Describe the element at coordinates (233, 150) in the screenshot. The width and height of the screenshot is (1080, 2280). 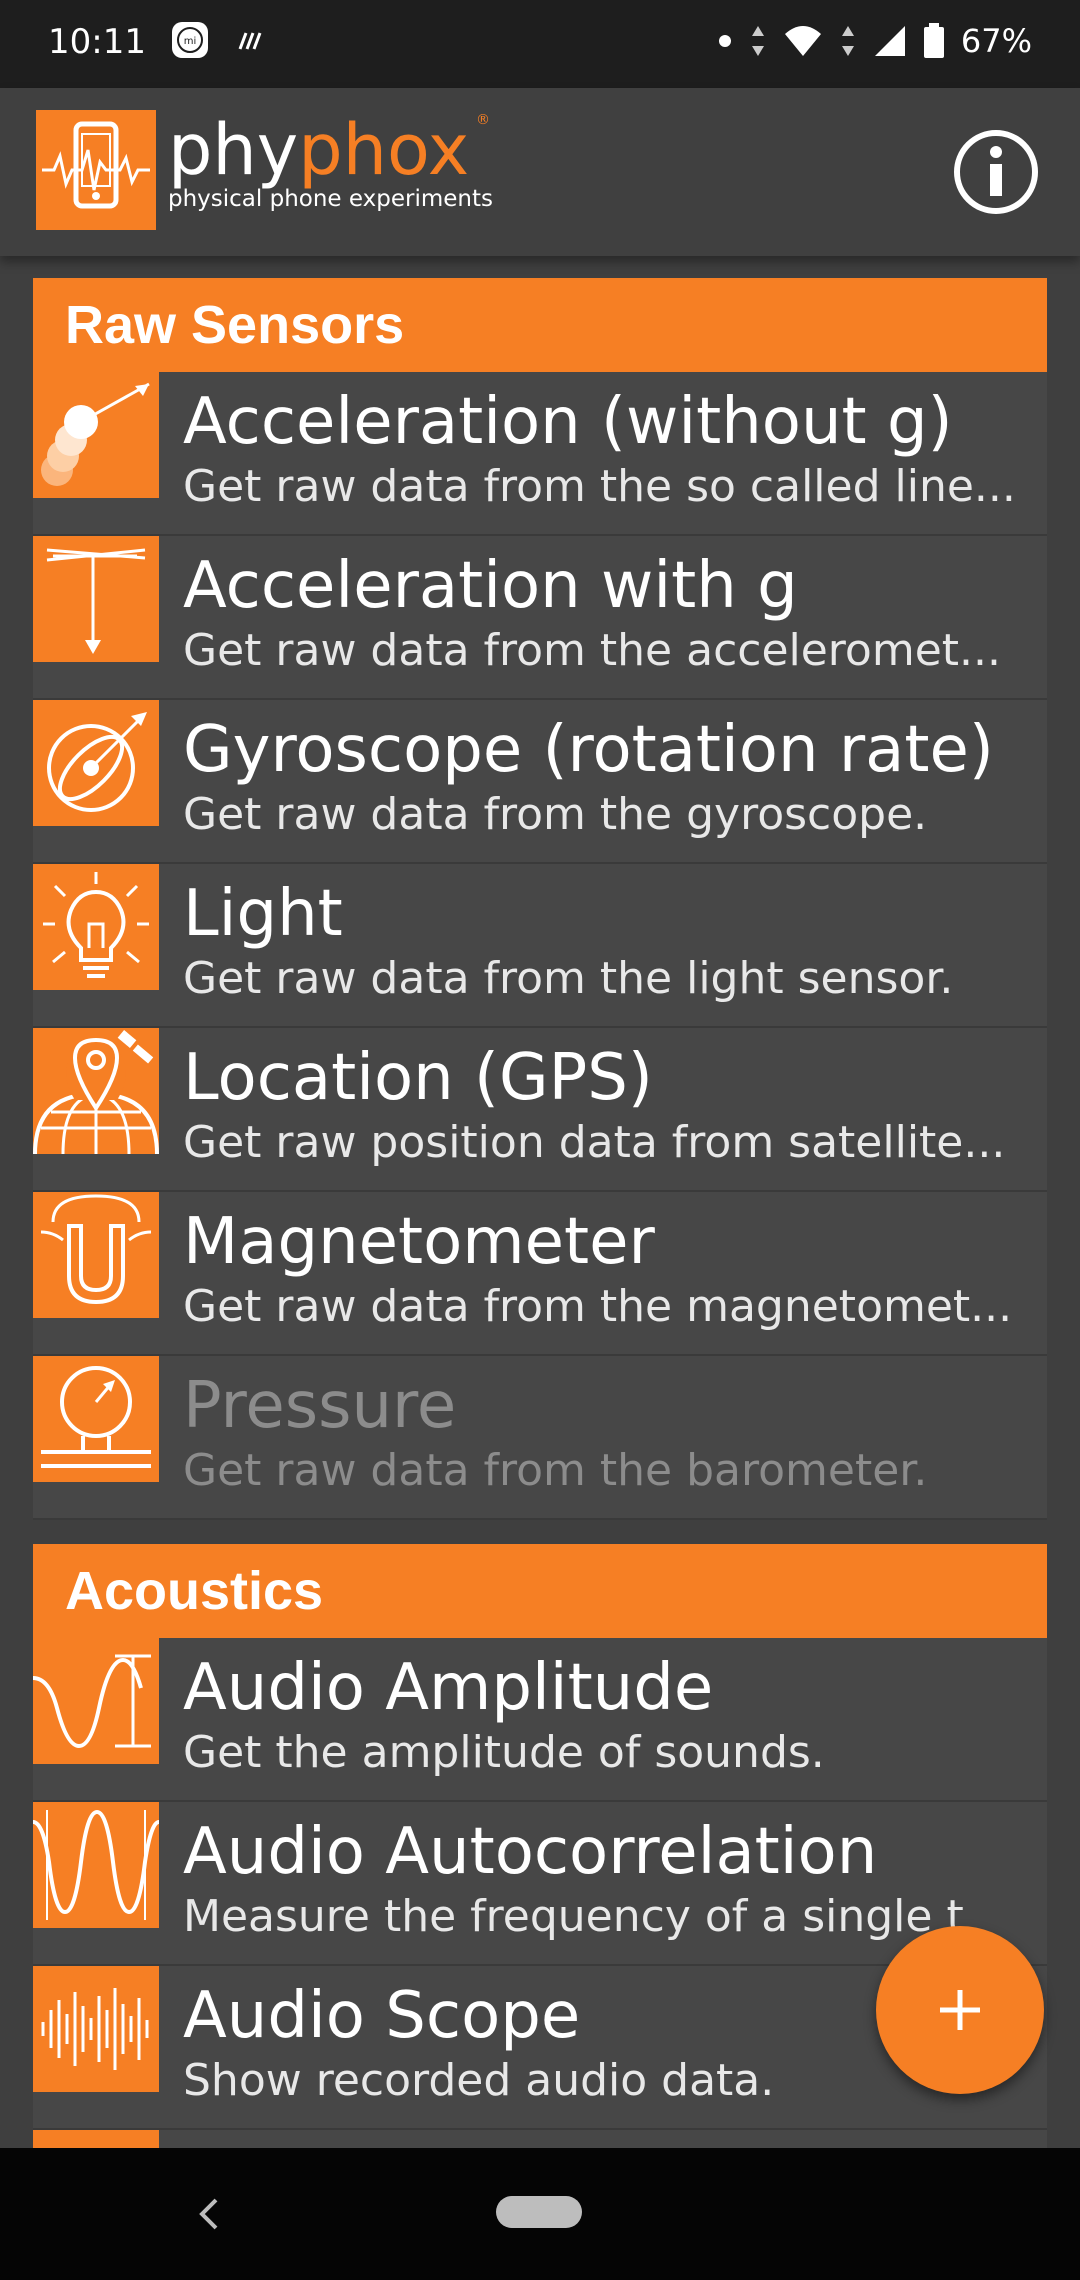
I see `brand-phy: phy` at that location.